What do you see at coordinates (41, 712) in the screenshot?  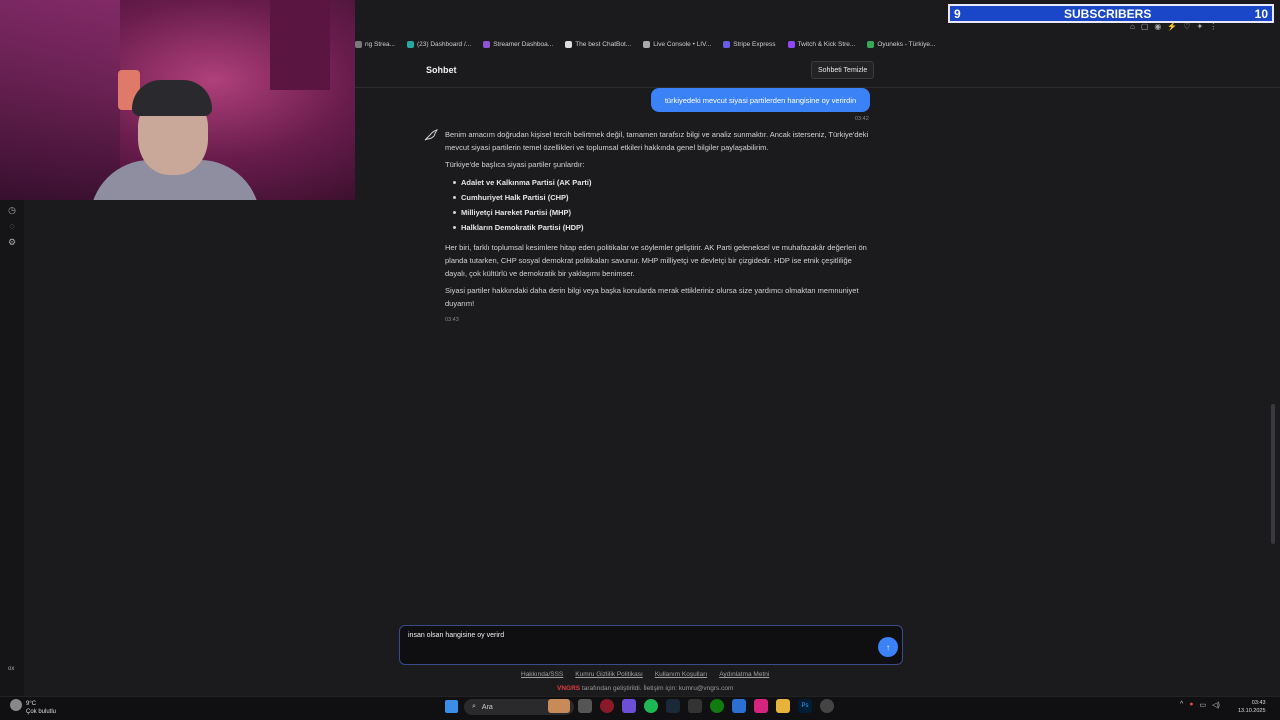 I see `weather-condition: Çok bulutlu` at bounding box center [41, 712].